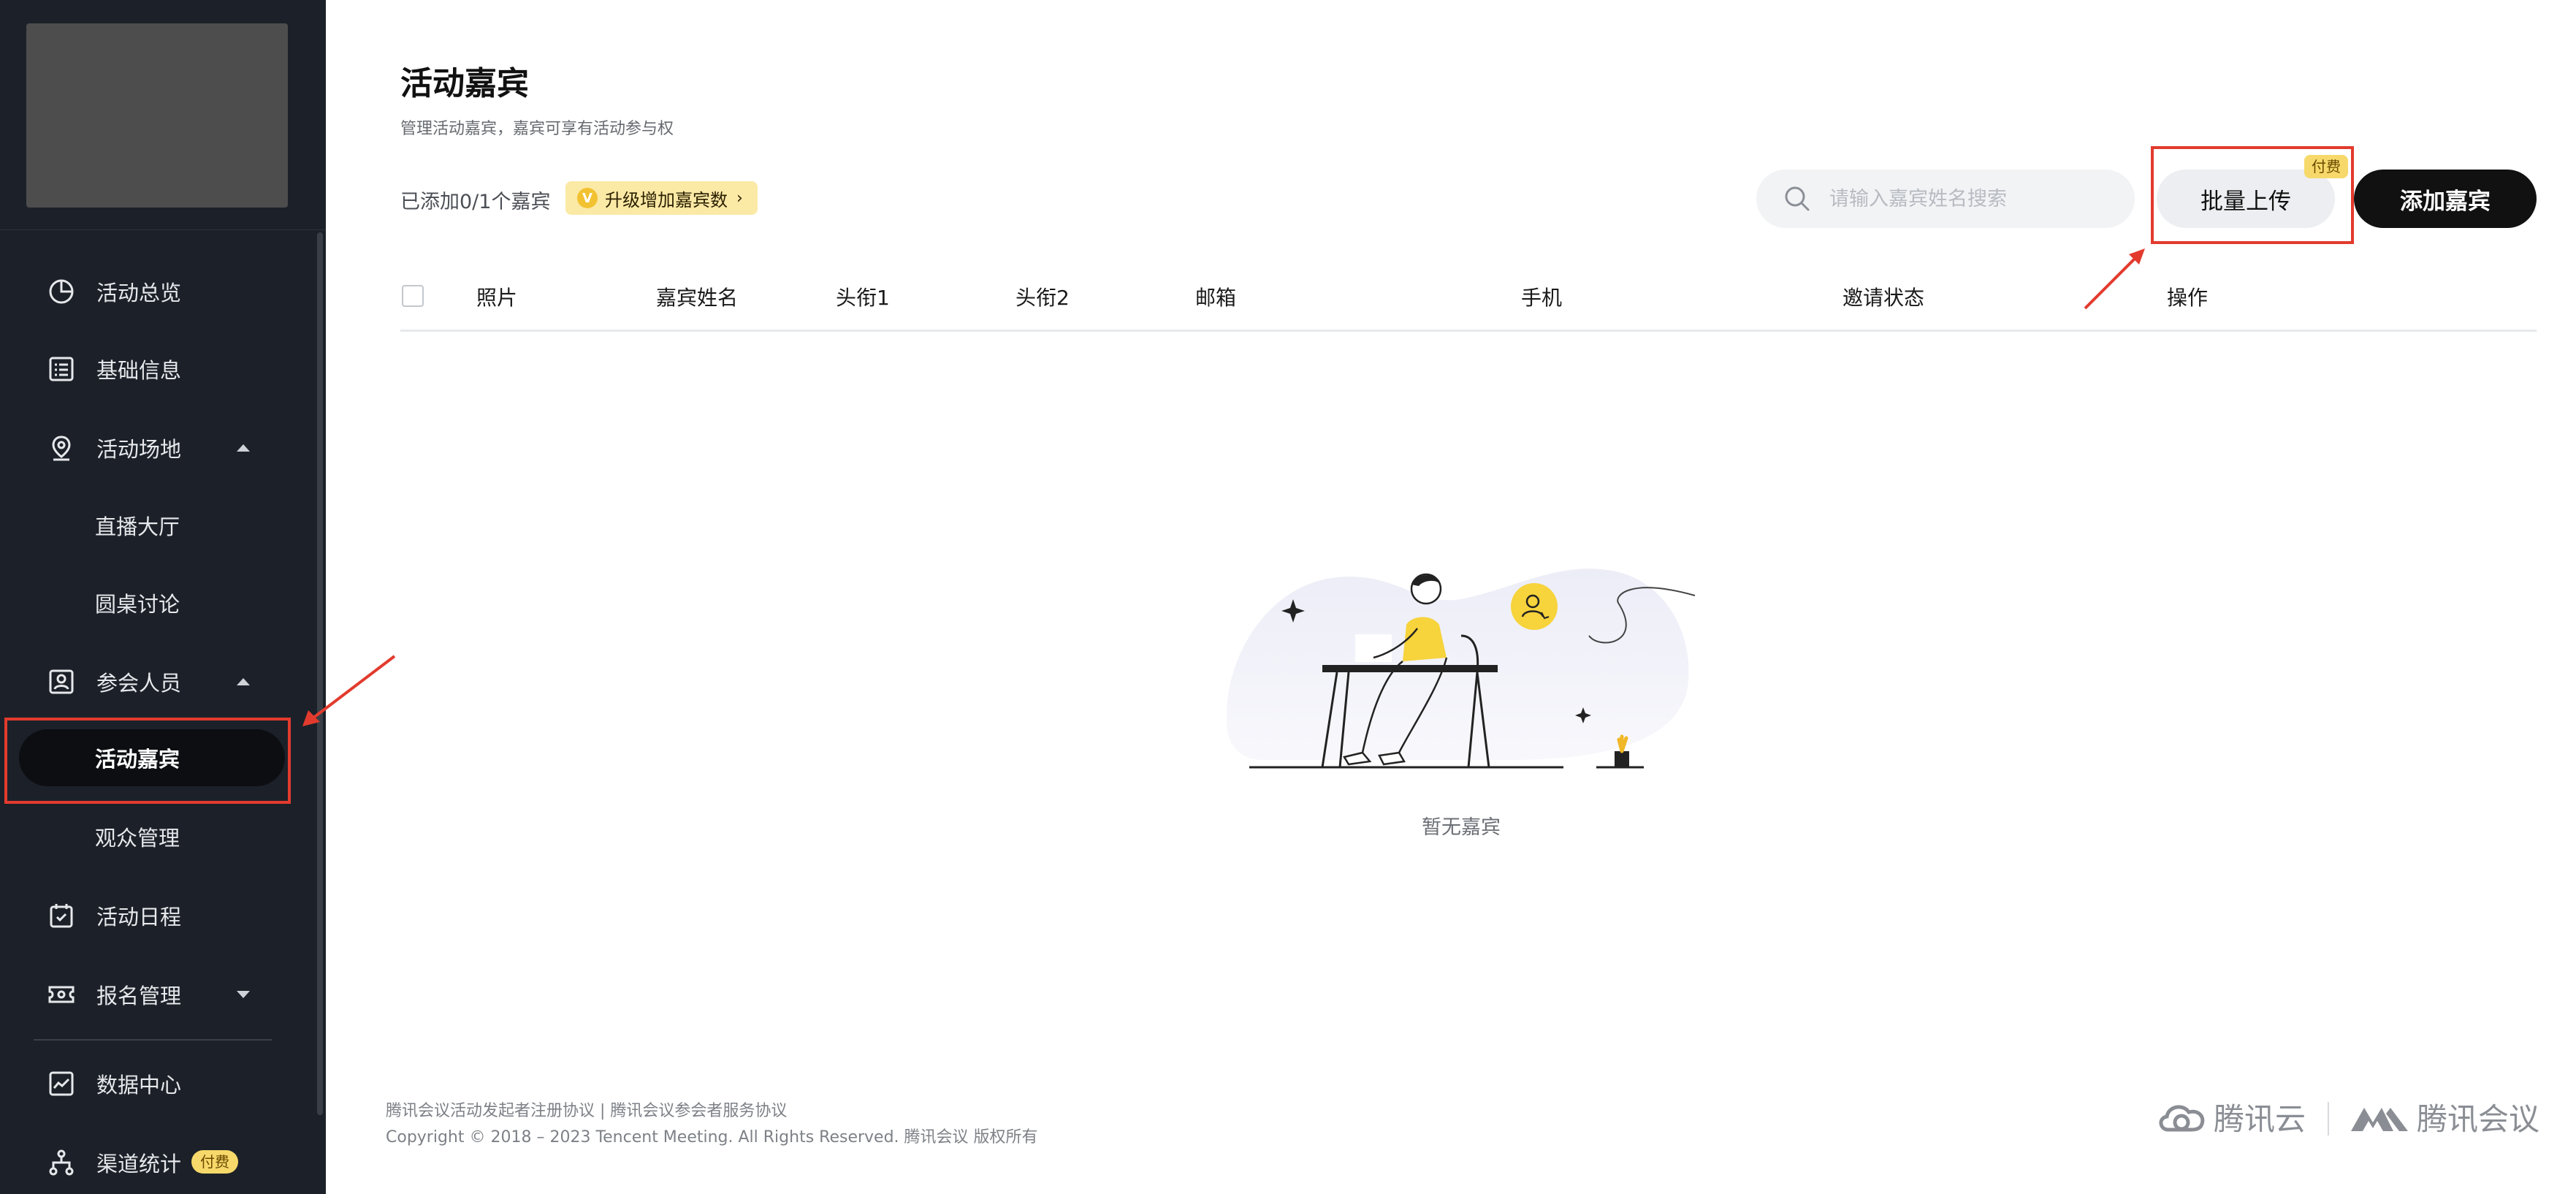 The height and width of the screenshot is (1194, 2576). I want to click on sidebar-item-label: 数据中心, so click(139, 1085).